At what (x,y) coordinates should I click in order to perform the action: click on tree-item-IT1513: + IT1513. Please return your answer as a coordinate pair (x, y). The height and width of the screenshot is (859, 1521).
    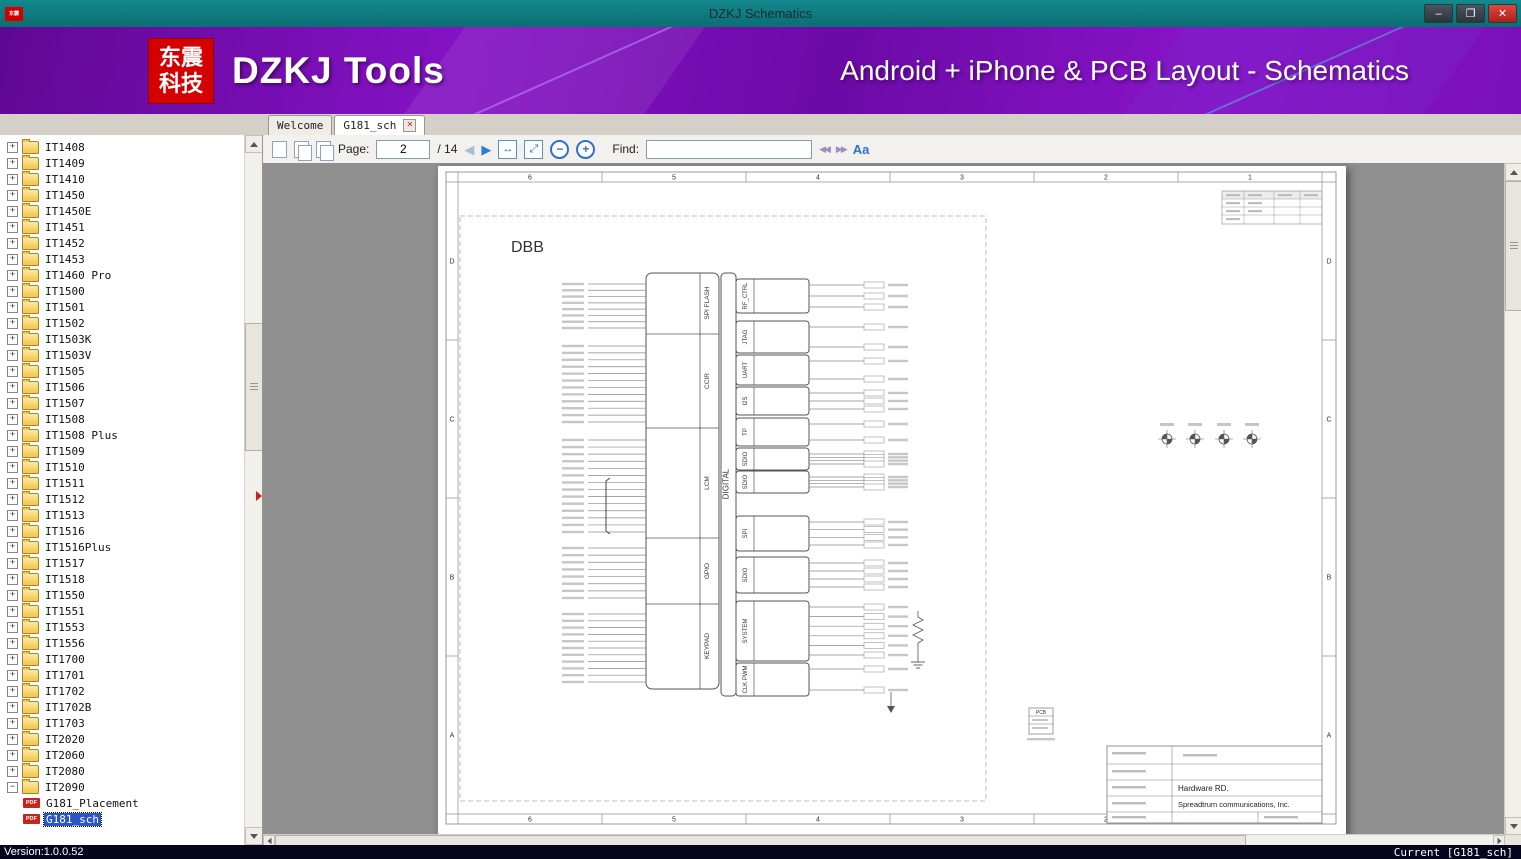
    Looking at the image, I should click on (126, 514).